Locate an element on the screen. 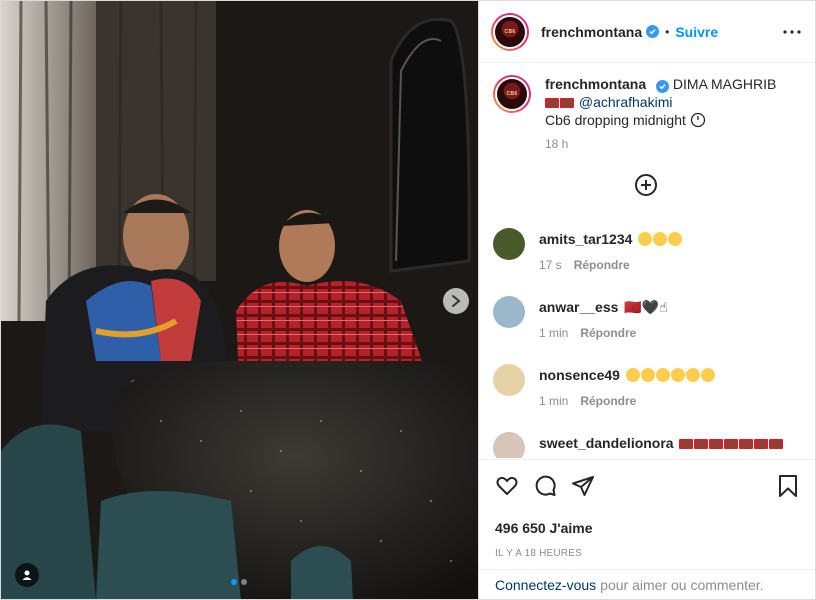  save-button is located at coordinates (788, 486).